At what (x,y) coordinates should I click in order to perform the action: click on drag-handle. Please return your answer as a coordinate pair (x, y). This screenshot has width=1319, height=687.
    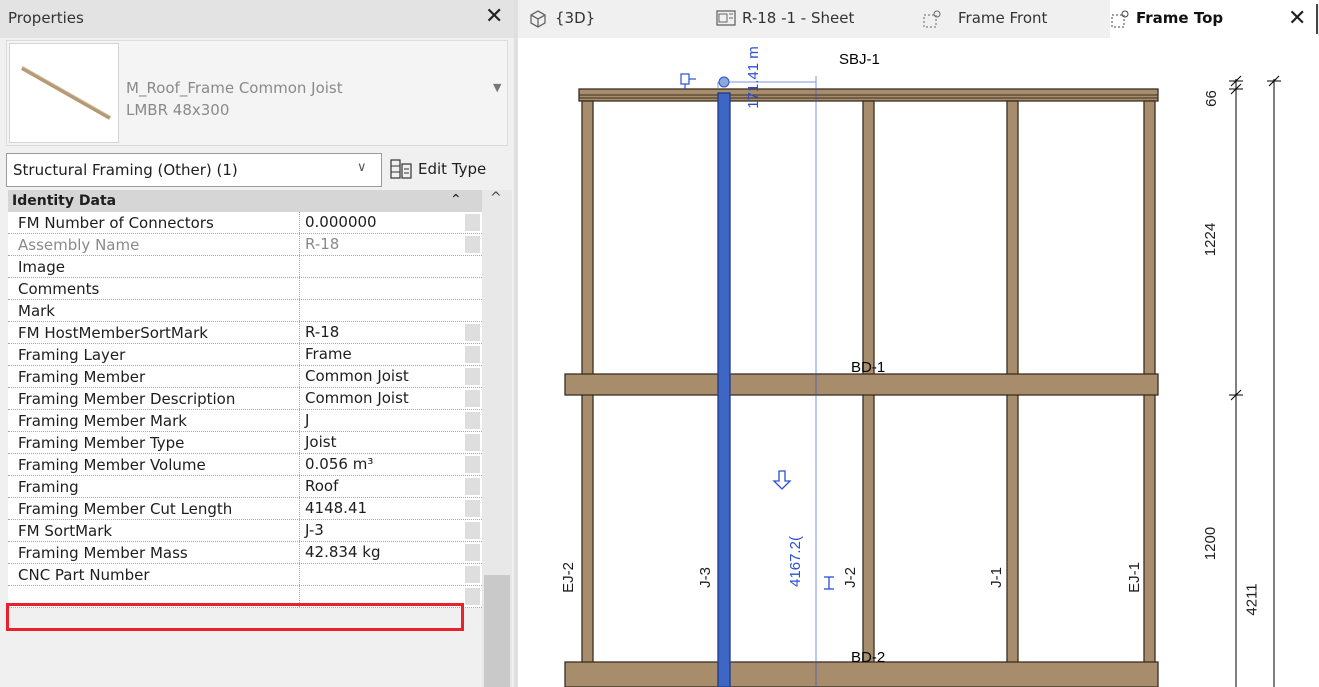
    Looking at the image, I should click on (724, 82).